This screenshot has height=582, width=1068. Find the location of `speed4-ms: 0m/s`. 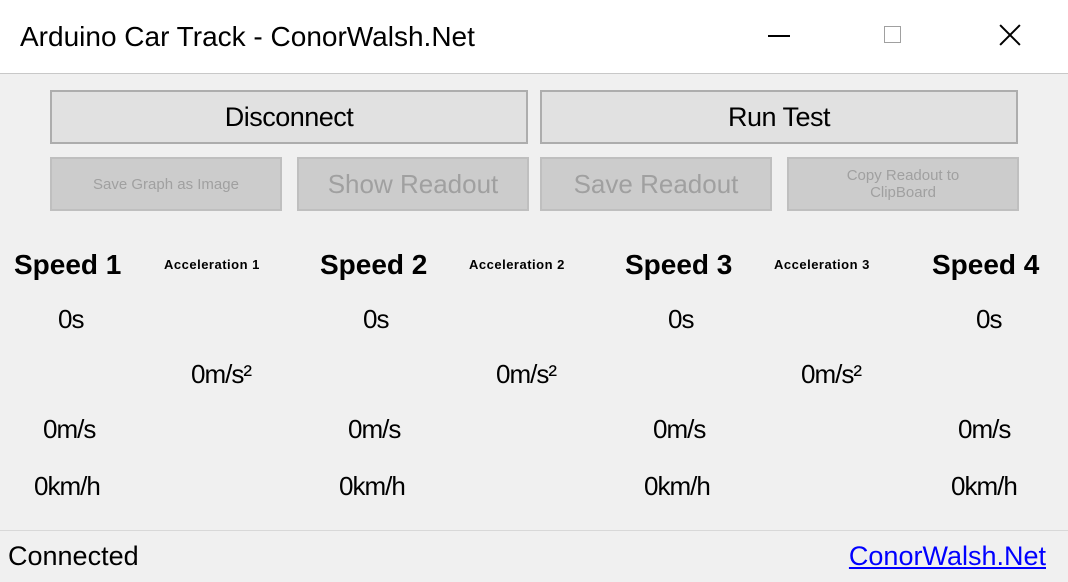

speed4-ms: 0m/s is located at coordinates (984, 429).